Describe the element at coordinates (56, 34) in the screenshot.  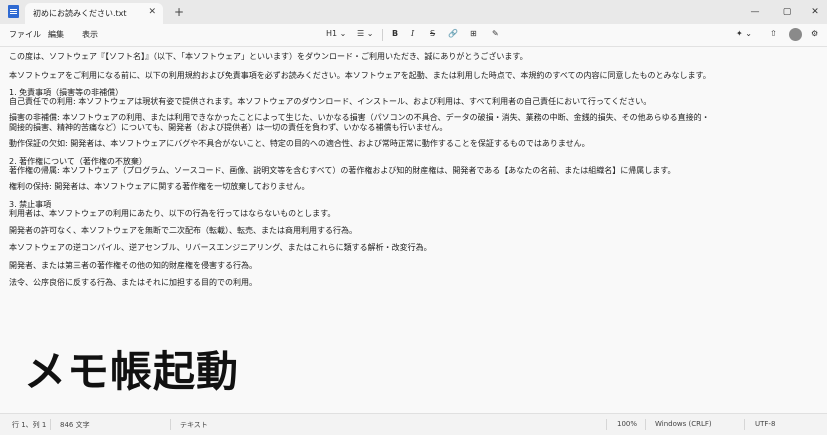
I see `menu-edit: 編集` at that location.